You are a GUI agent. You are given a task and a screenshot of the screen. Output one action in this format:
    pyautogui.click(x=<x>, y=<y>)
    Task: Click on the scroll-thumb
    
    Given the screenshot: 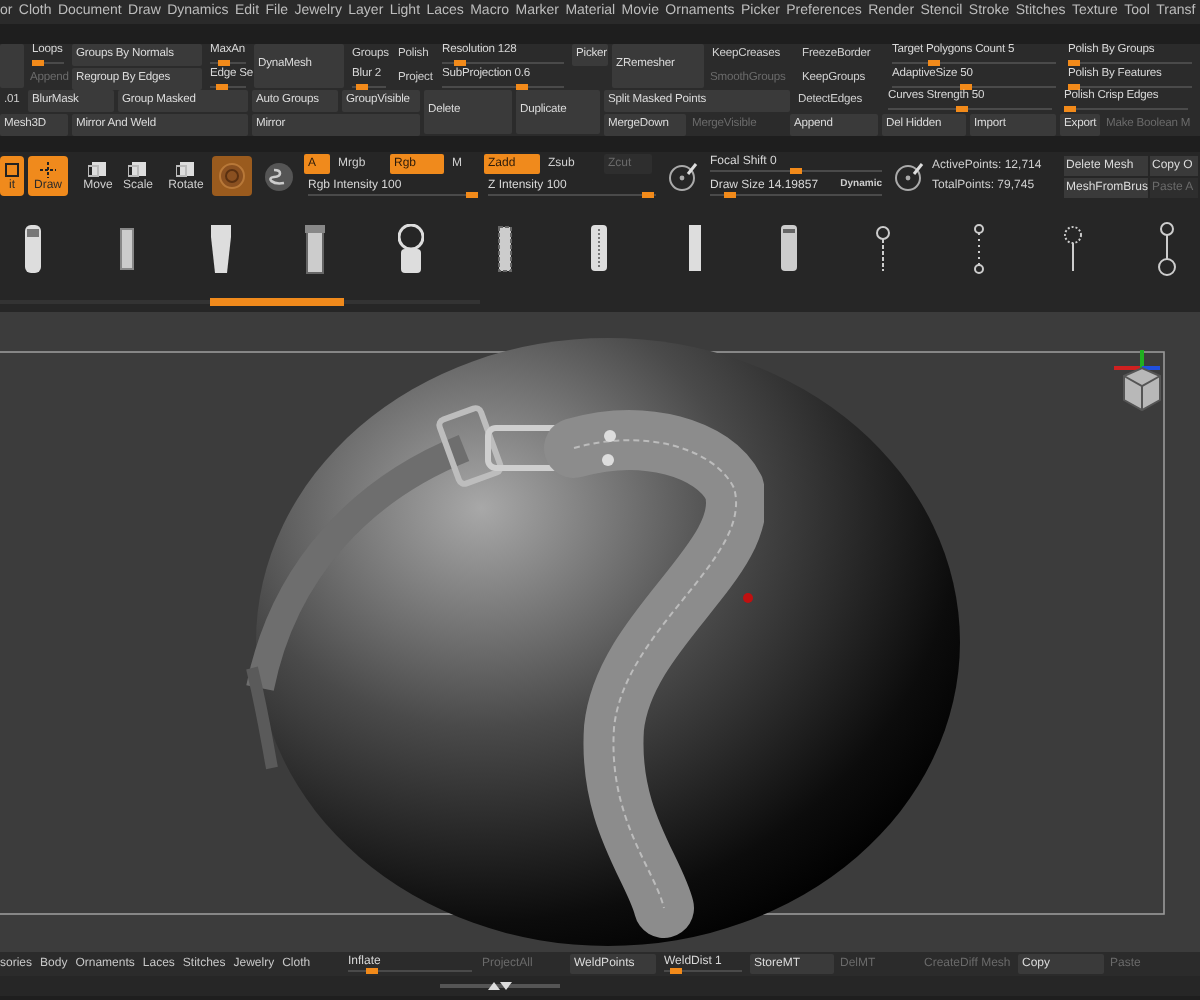 What is the action you would take?
    pyautogui.click(x=277, y=302)
    